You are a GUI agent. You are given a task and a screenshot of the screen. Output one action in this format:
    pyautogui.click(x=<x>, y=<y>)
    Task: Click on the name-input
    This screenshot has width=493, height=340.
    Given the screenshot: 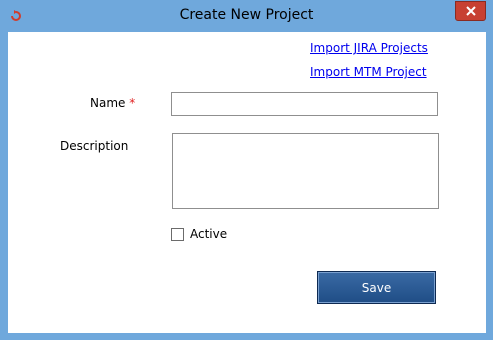 What is the action you would take?
    pyautogui.click(x=304, y=104)
    